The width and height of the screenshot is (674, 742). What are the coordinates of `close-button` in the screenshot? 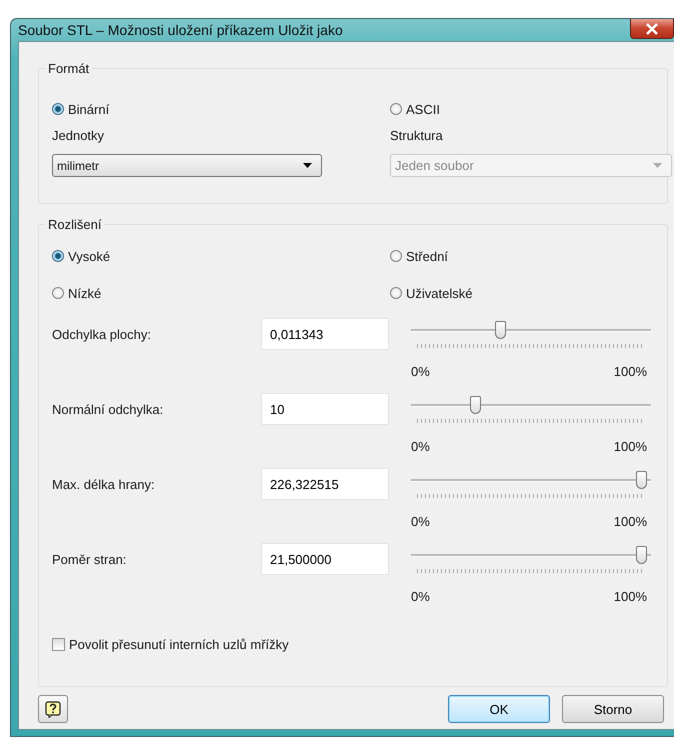 It's located at (652, 29).